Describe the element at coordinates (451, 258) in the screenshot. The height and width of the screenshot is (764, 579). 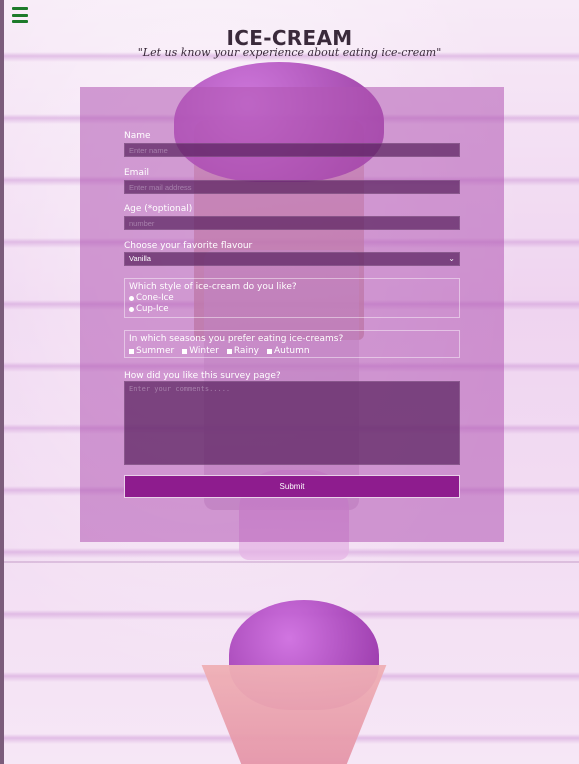
I see `chevron-down-icon: ⌄` at that location.